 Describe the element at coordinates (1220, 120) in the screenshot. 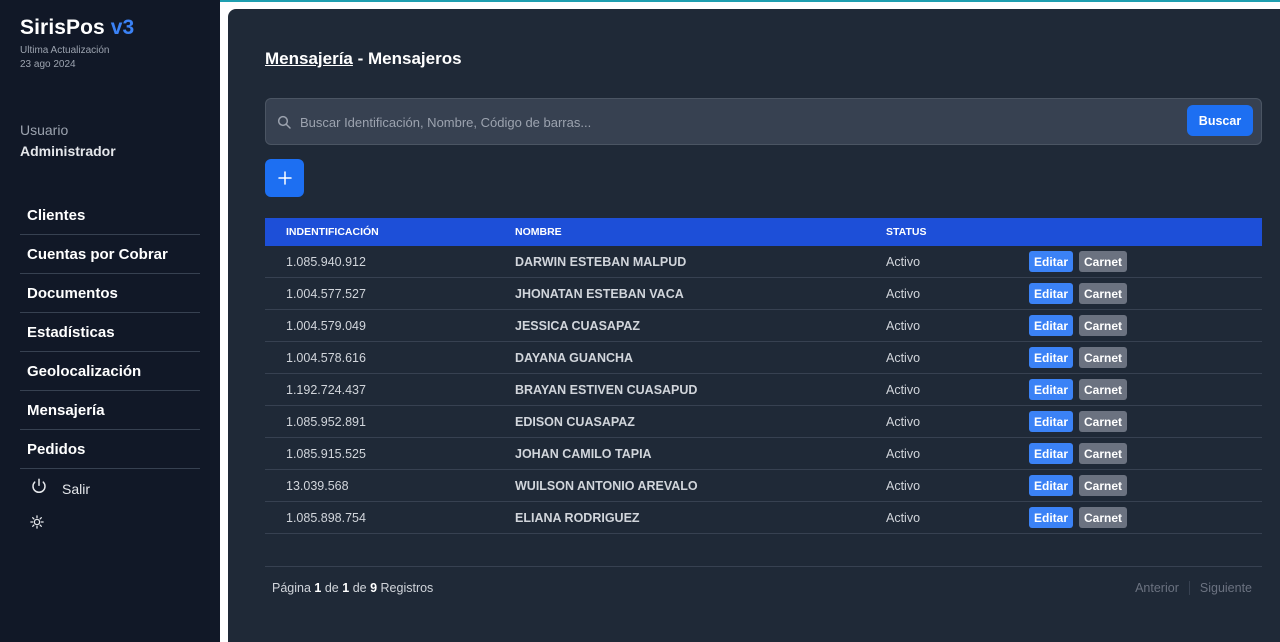

I see `search-button: Buscar` at that location.